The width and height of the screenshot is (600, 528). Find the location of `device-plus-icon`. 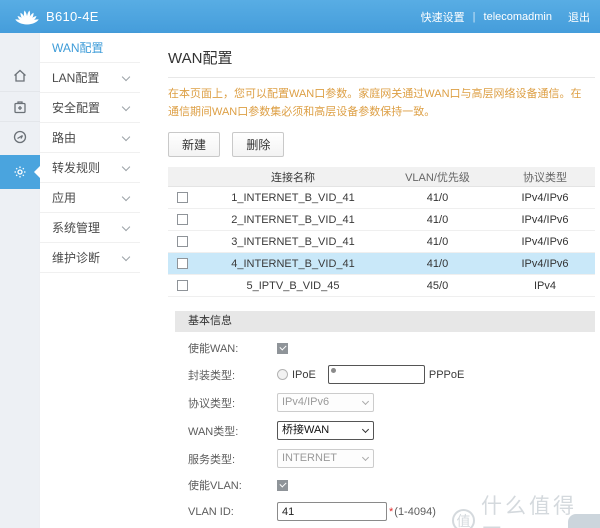

device-plus-icon is located at coordinates (20, 106).